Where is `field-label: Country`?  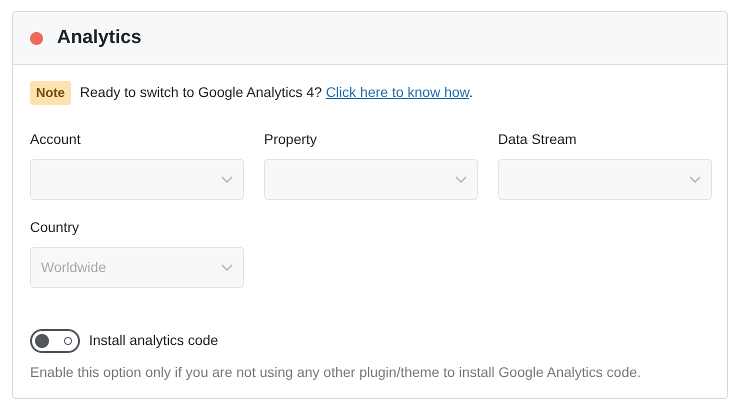
field-label: Country is located at coordinates (55, 227).